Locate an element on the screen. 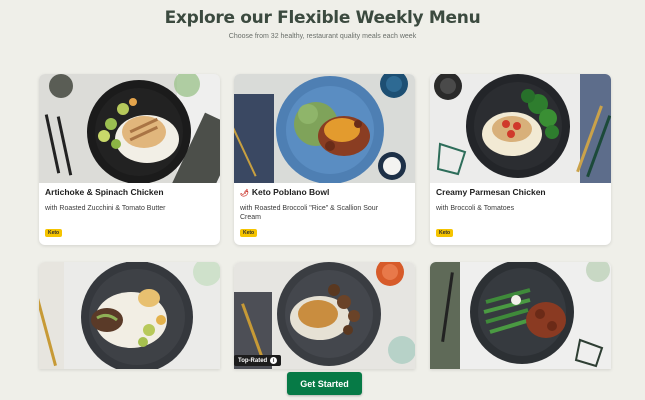  meal-card-mushroom-chicken: Top-Rated i is located at coordinates (324, 315).